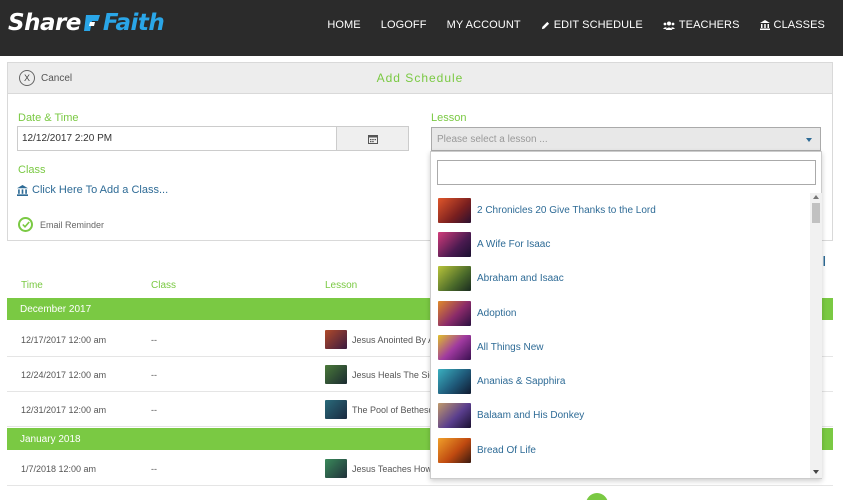  I want to click on nav-logoff-label: LOGOFF, so click(403, 25).